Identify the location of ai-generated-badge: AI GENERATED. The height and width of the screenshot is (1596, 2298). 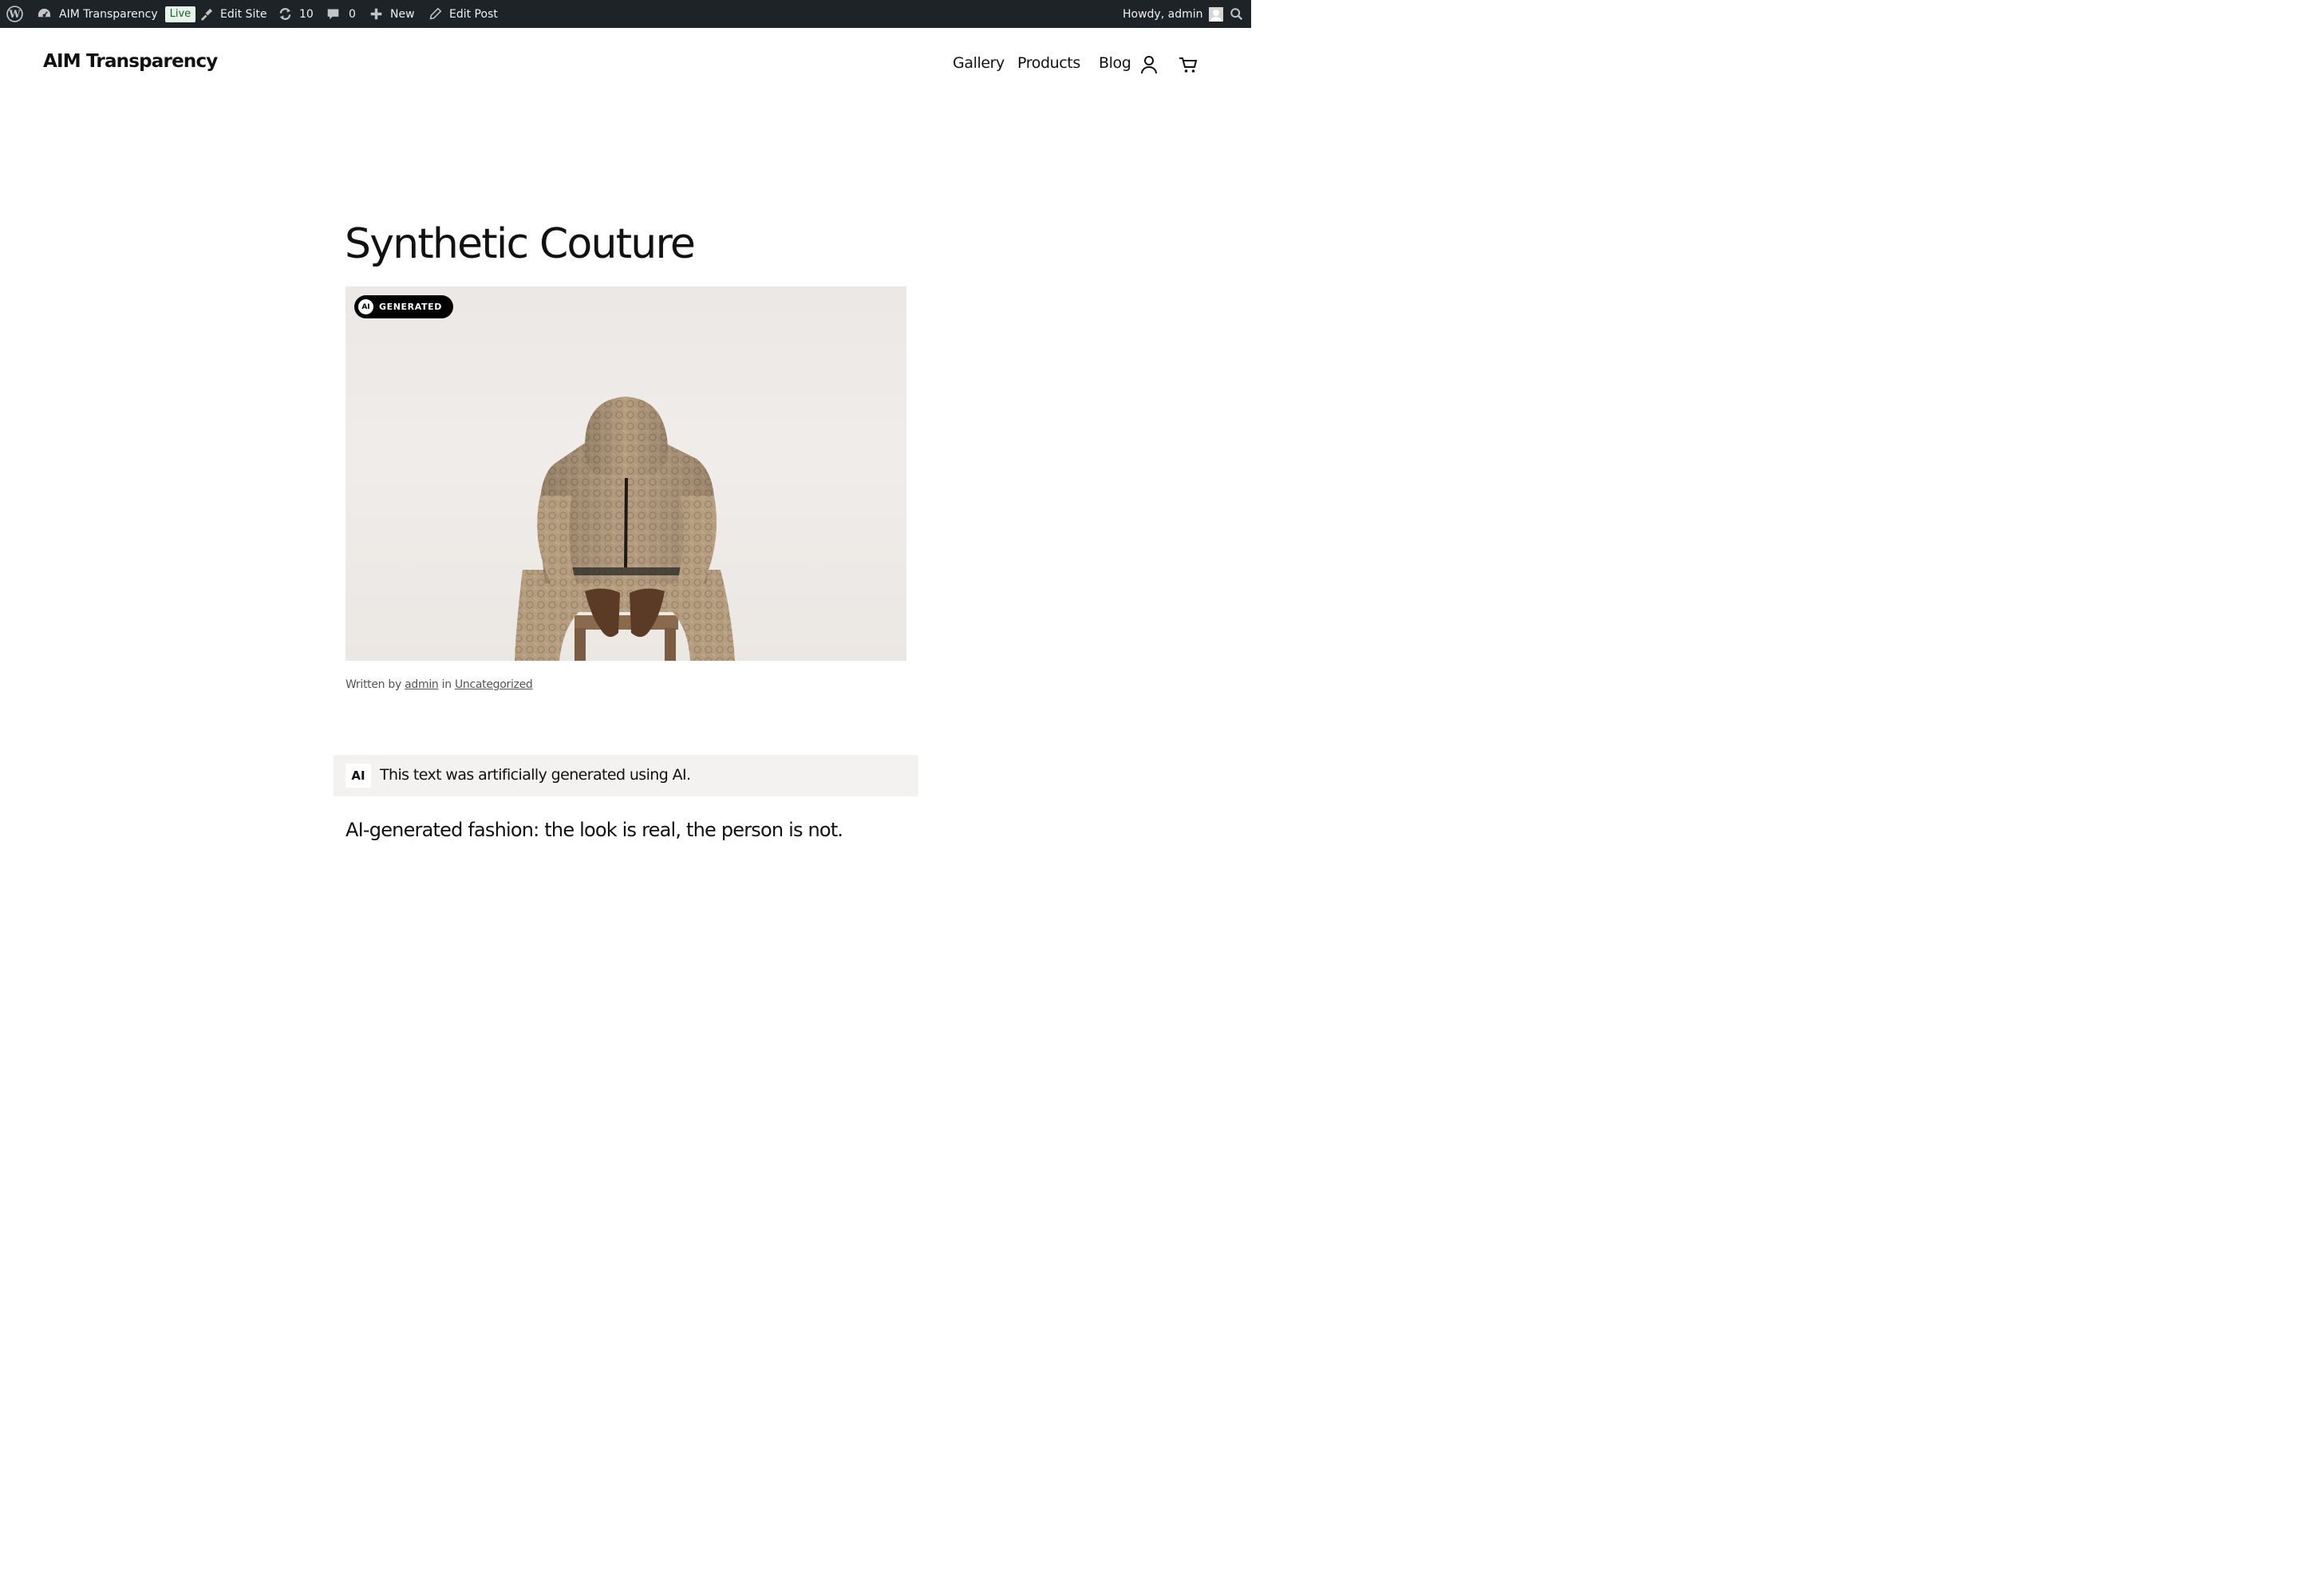
(404, 306).